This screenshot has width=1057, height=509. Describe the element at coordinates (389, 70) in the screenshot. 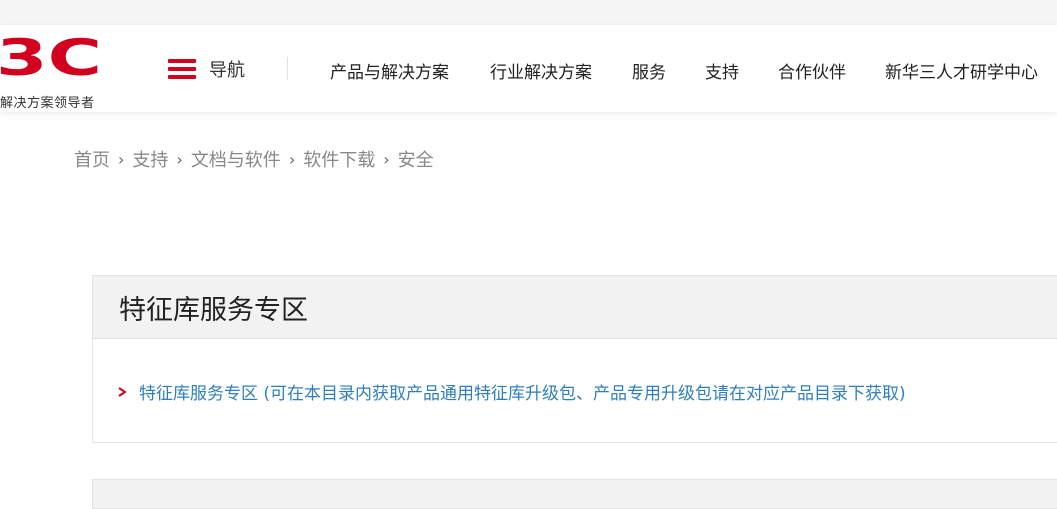

I see `nav-item-products: 产品与解决方案` at that location.